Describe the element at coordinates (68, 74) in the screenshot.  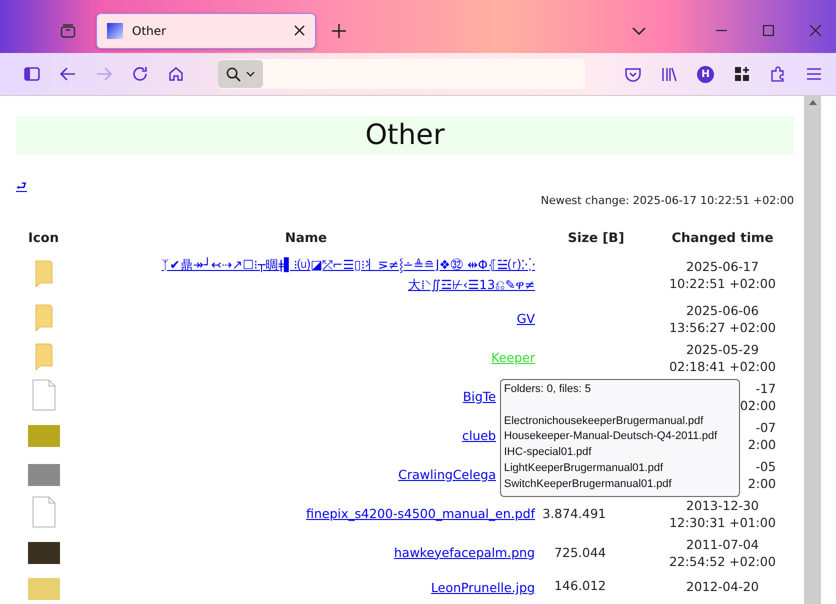
I see `back-arrow-icon` at that location.